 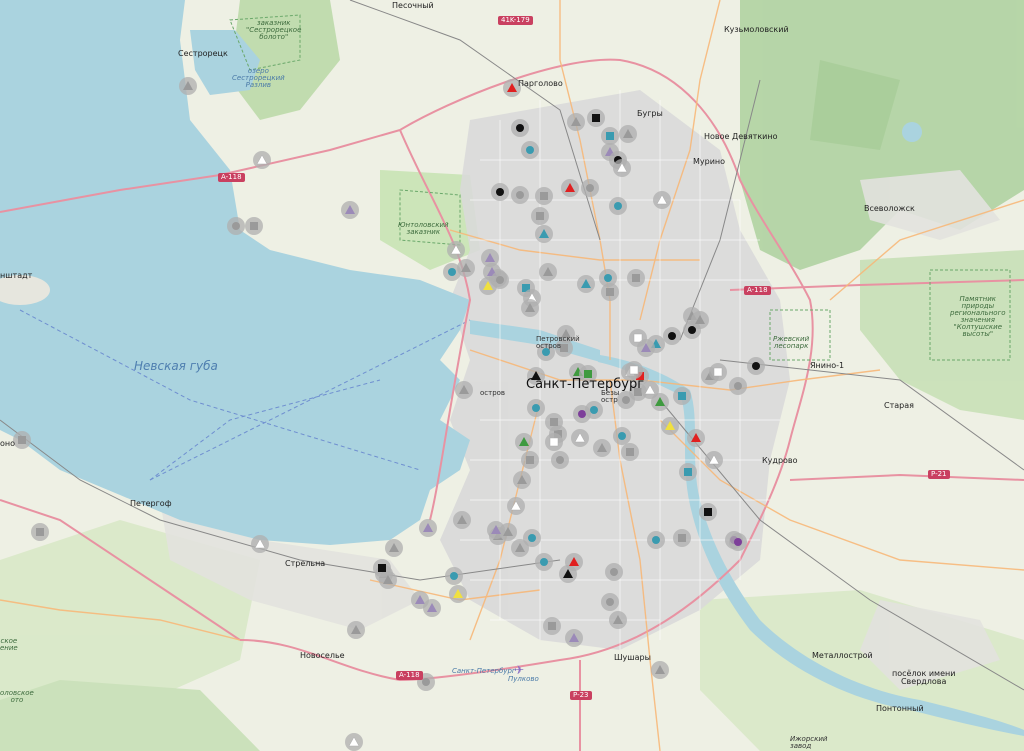 What do you see at coordinates (176, 366) in the screenshot?
I see `label-neva-bay: Невская губа` at bounding box center [176, 366].